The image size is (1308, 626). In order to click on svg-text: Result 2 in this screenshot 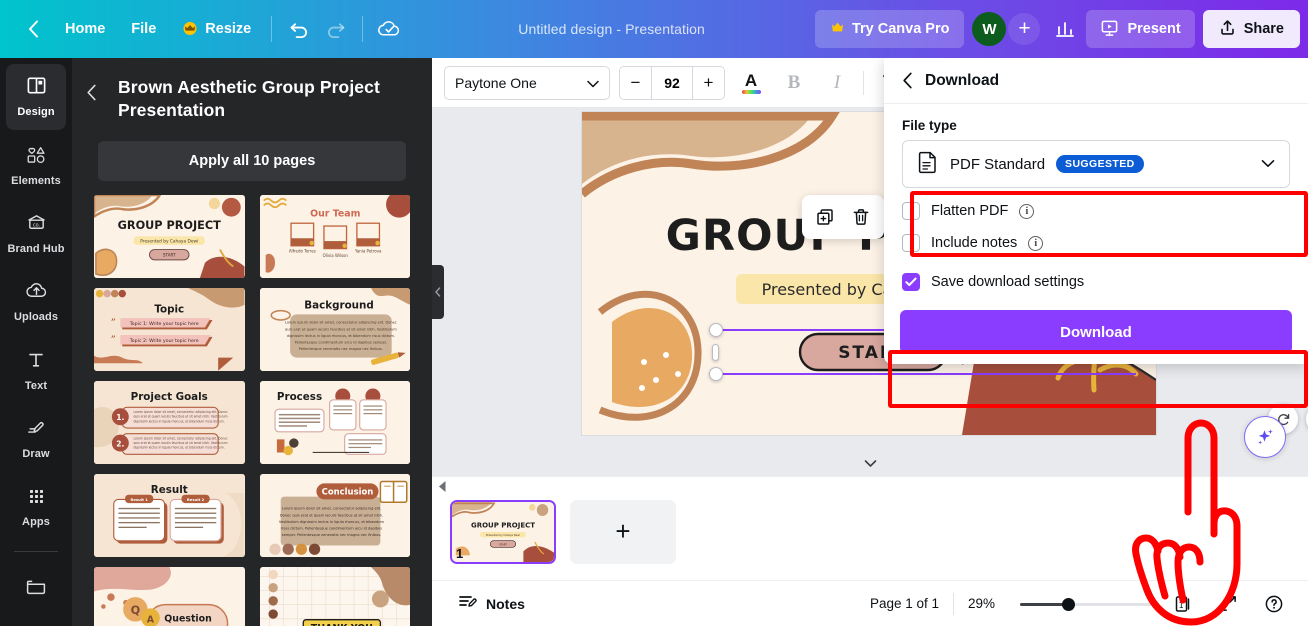, I will do `click(196, 499)`.